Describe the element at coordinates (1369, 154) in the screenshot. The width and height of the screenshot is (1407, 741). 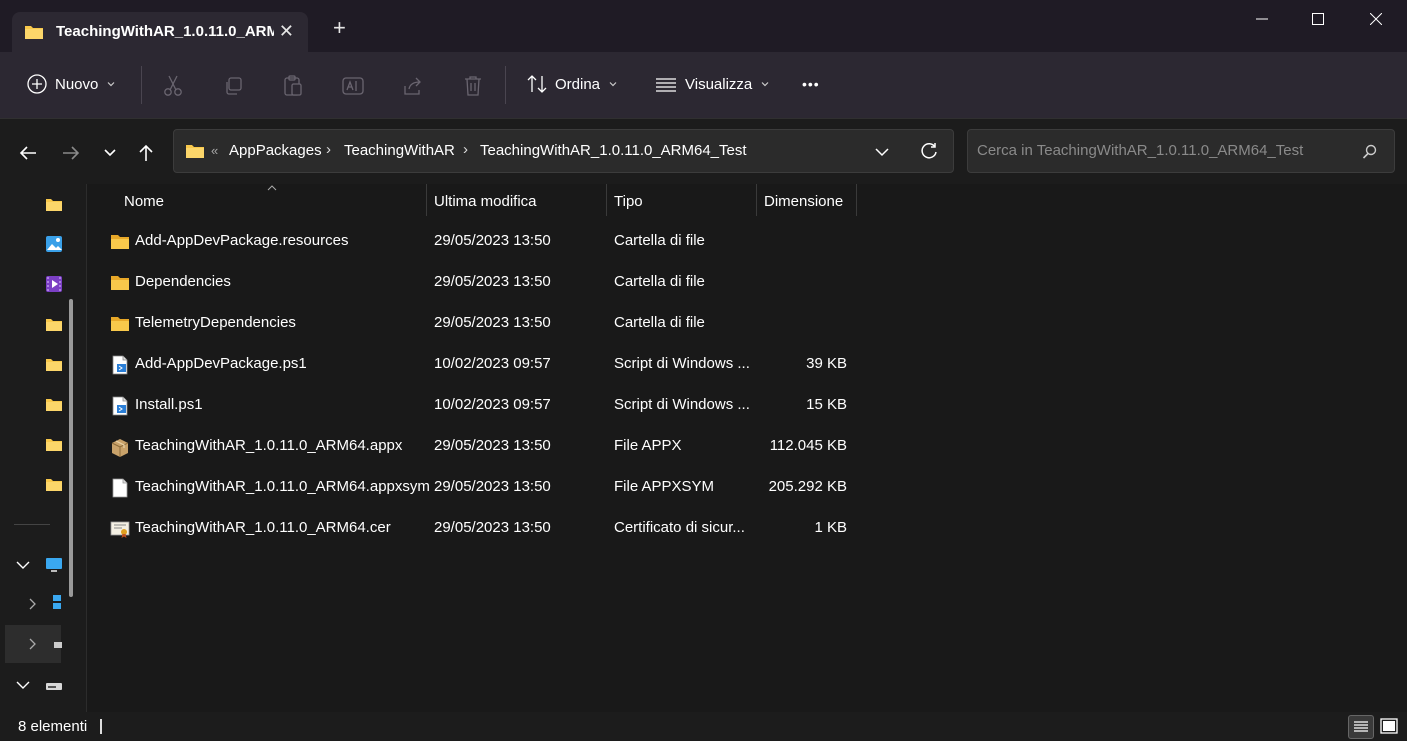
I see `search-icon` at that location.